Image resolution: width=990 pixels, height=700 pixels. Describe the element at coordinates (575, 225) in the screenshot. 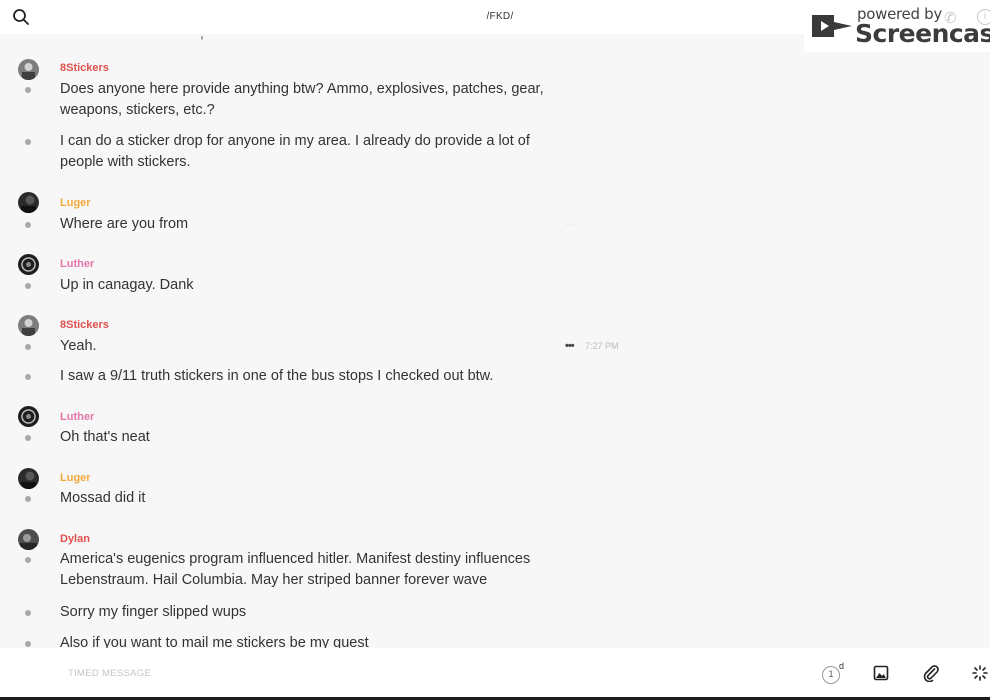

I see `faded-message-timestamp: •••` at that location.